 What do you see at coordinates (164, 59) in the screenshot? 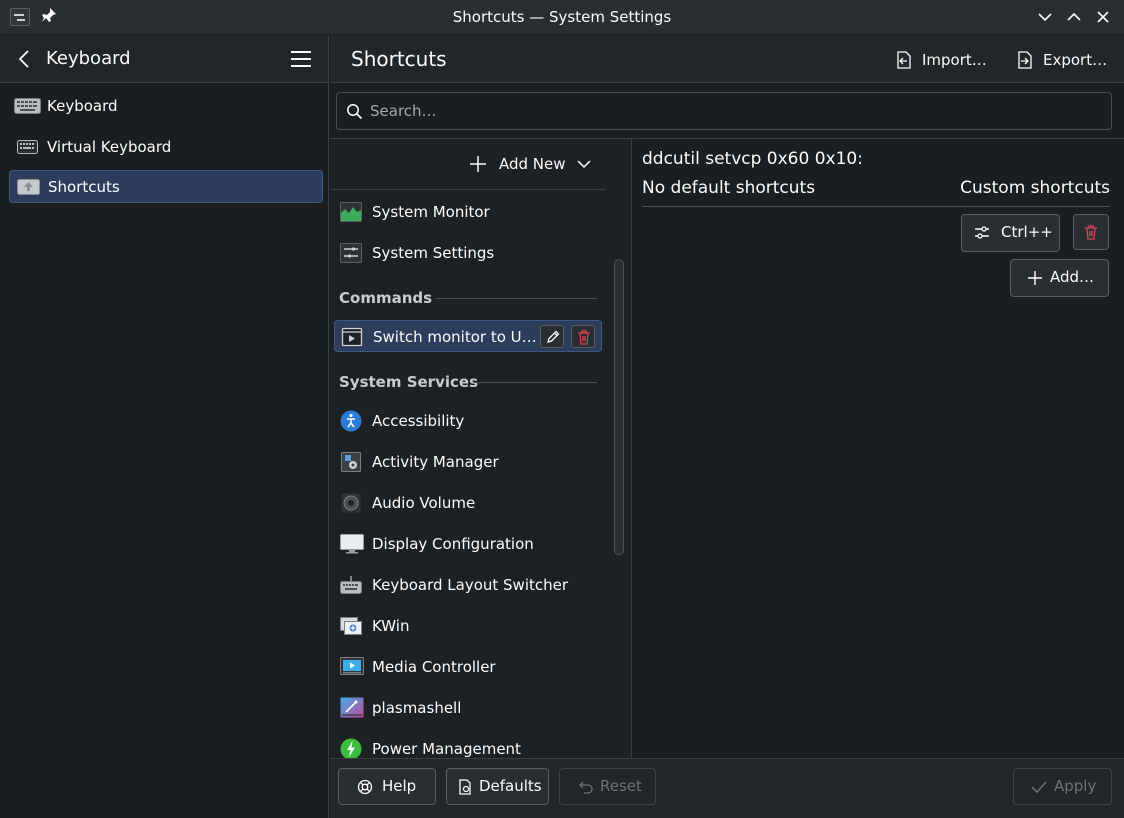
I see `sidebar-header: Keyboard` at bounding box center [164, 59].